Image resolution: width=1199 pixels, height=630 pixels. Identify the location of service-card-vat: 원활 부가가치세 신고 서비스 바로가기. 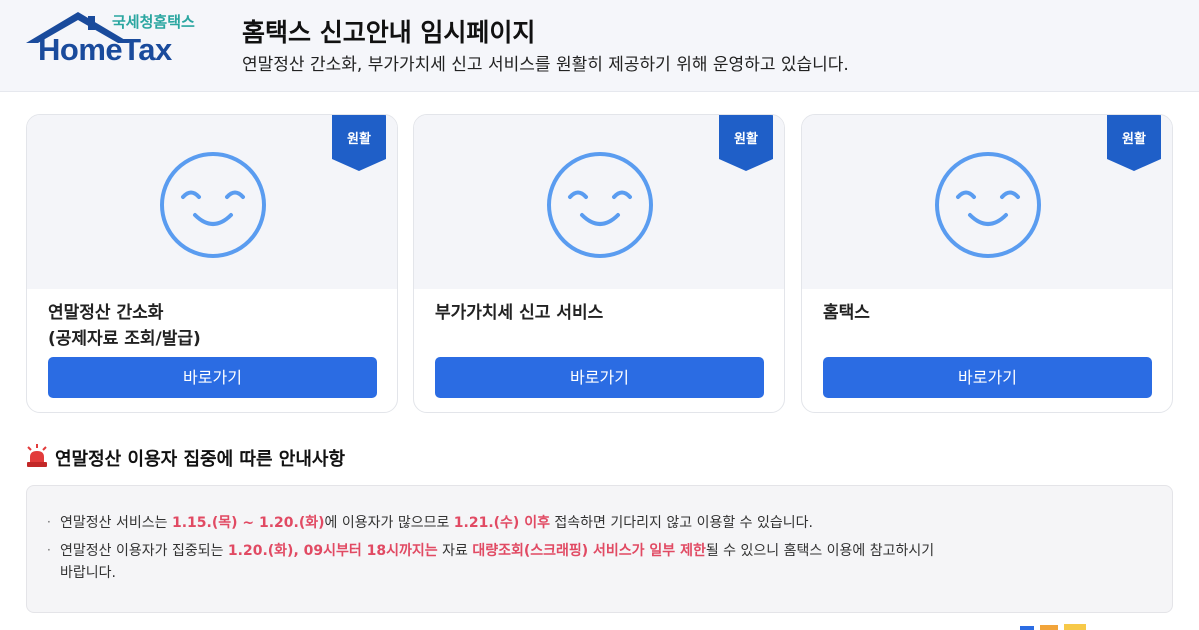
(599, 263).